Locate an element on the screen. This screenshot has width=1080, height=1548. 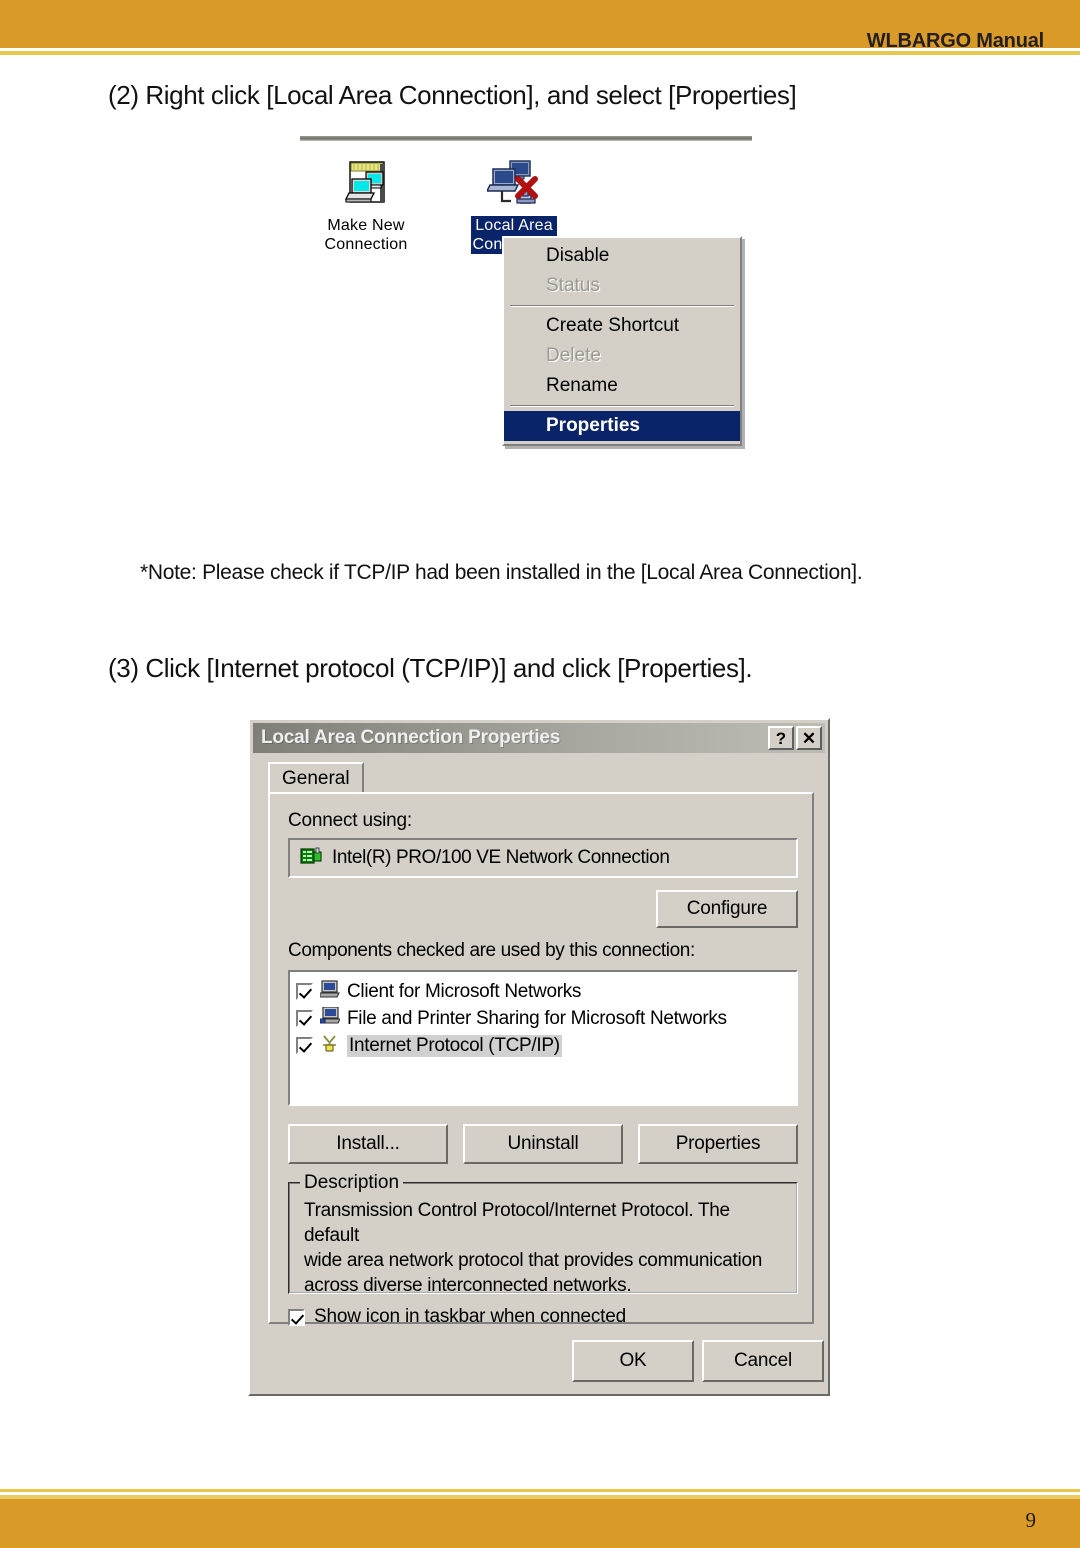
uninstall-button: Uninstall is located at coordinates (543, 1144).